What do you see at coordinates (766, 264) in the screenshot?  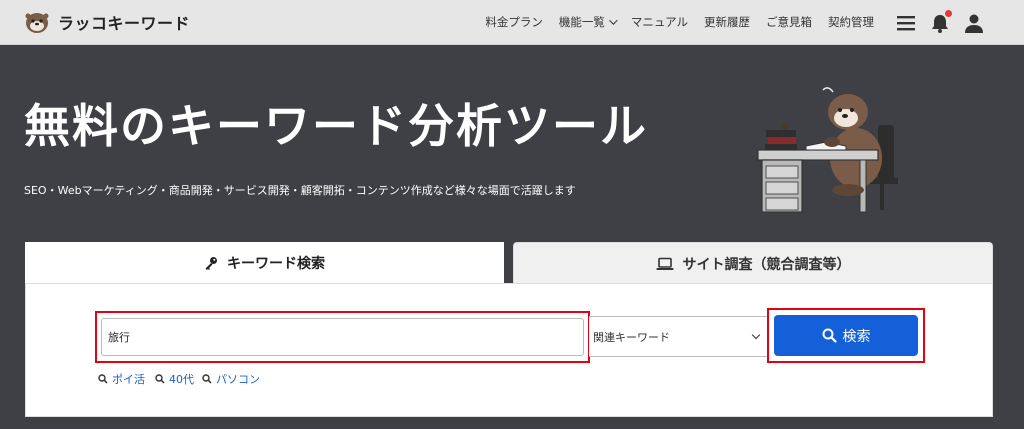 I see `tab-site-label: サイト調査（競合調査等）` at bounding box center [766, 264].